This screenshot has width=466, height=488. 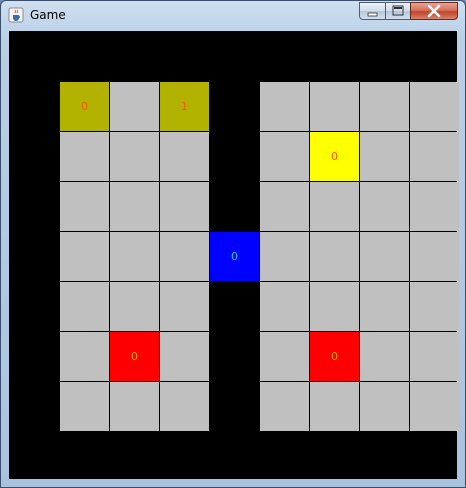 I want to click on maximize-button, so click(x=398, y=11).